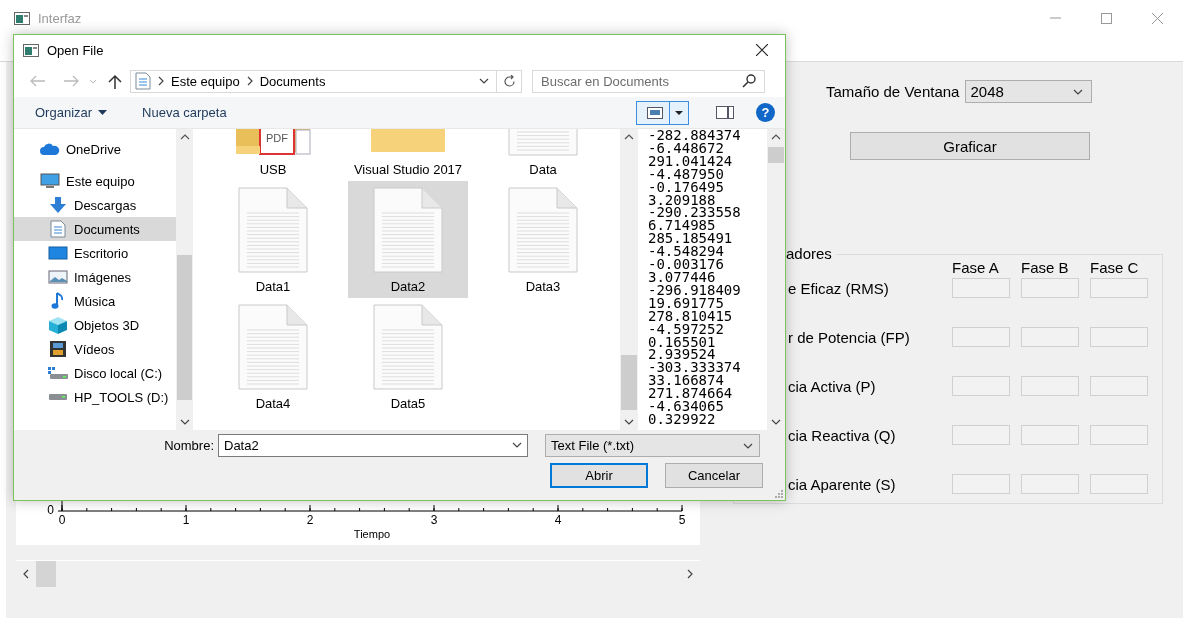 This screenshot has height=619, width=1183. Describe the element at coordinates (50, 181) in the screenshot. I see `monitor-icon` at that location.